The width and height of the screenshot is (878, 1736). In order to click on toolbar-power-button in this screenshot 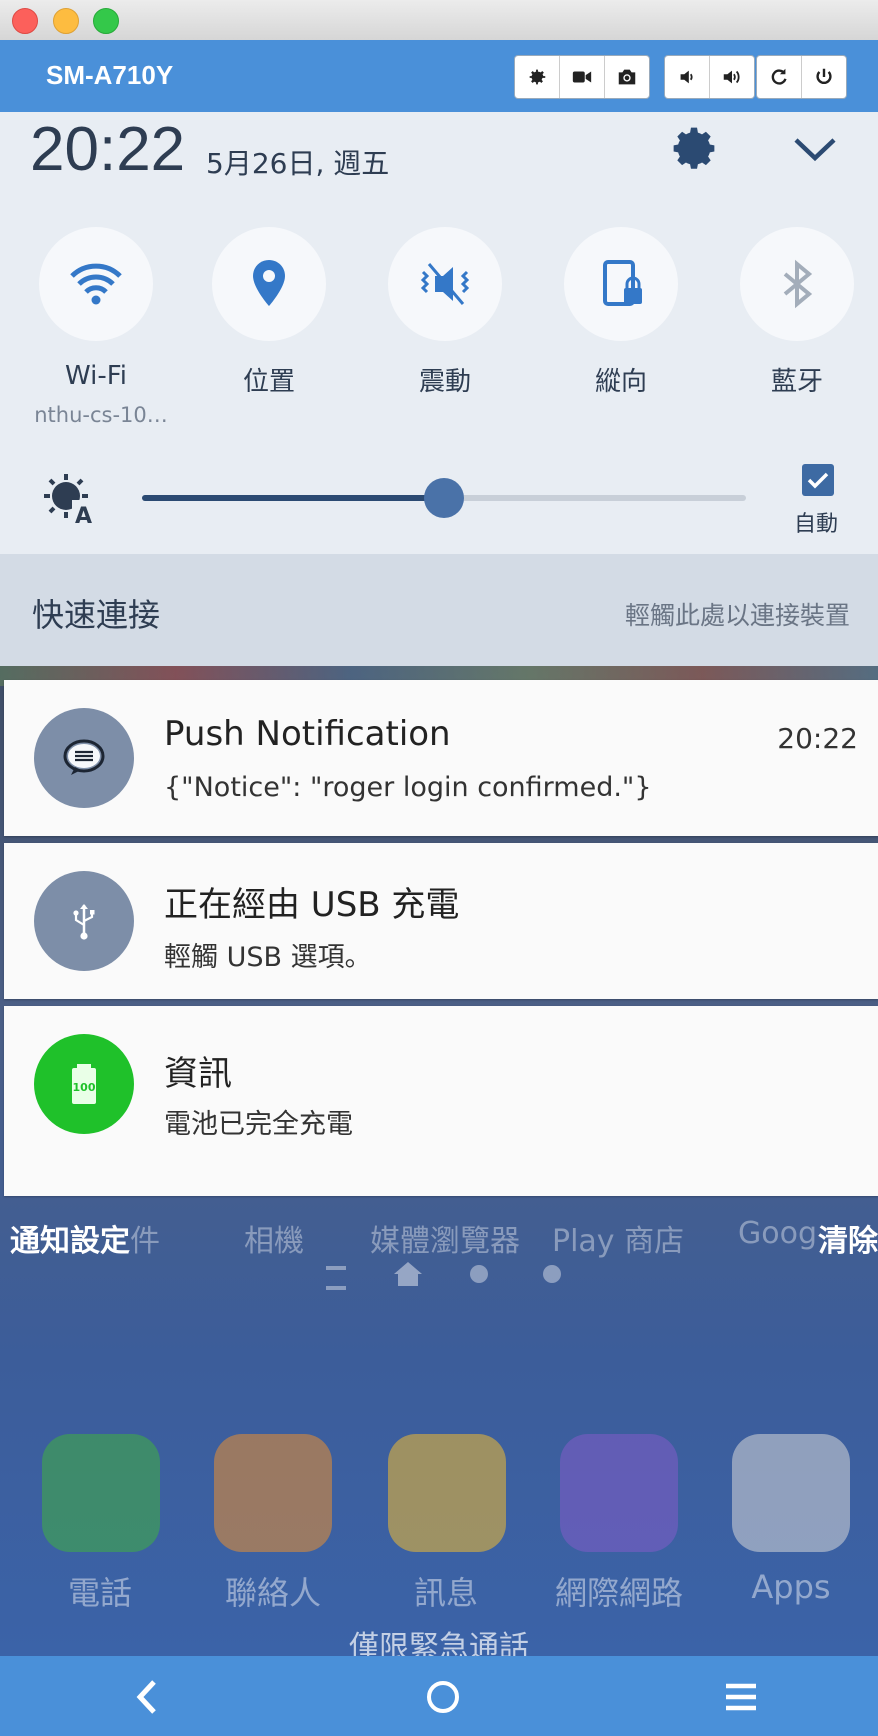, I will do `click(824, 77)`.